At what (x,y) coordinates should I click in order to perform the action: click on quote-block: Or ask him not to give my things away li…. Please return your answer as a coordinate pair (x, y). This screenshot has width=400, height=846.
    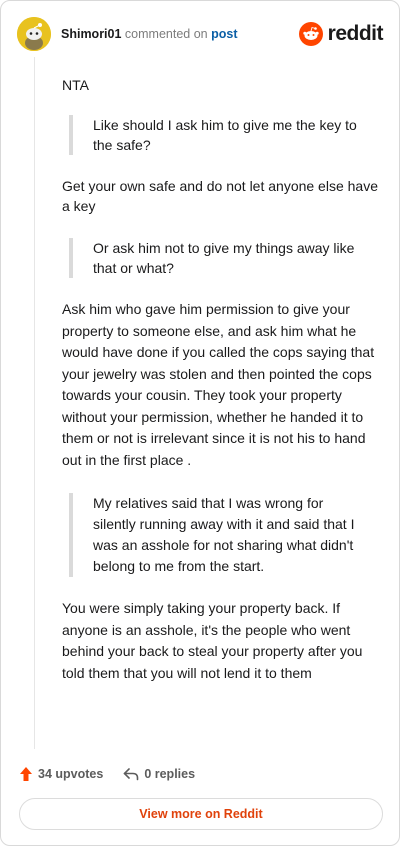
    Looking at the image, I should click on (219, 258).